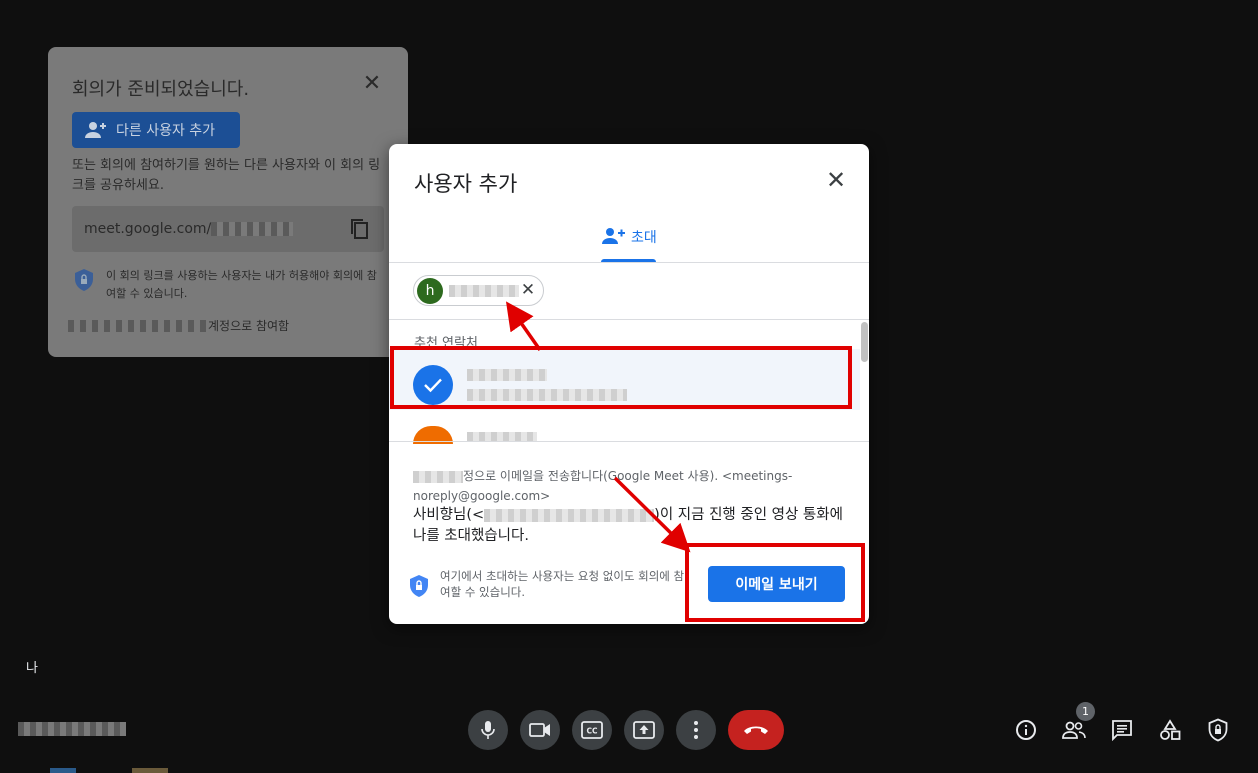  I want to click on recipient-chip: h ✕, so click(478, 290).